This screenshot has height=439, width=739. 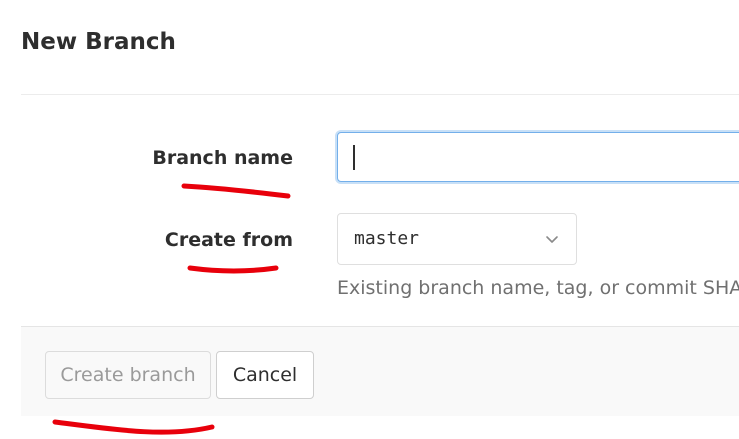 What do you see at coordinates (354, 157) in the screenshot?
I see `text-cursor` at bounding box center [354, 157].